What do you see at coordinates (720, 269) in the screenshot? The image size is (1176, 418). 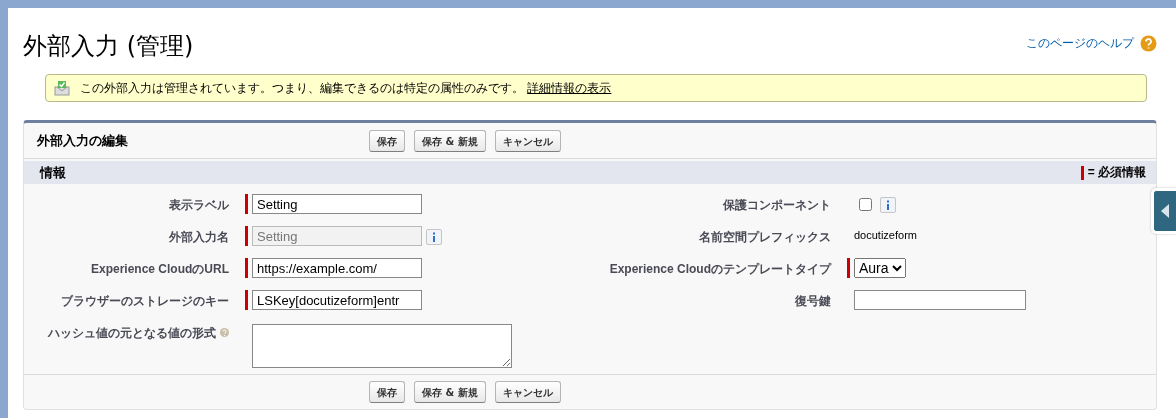 I see `field-label: Experience Cloudのテンプレートタイプ` at bounding box center [720, 269].